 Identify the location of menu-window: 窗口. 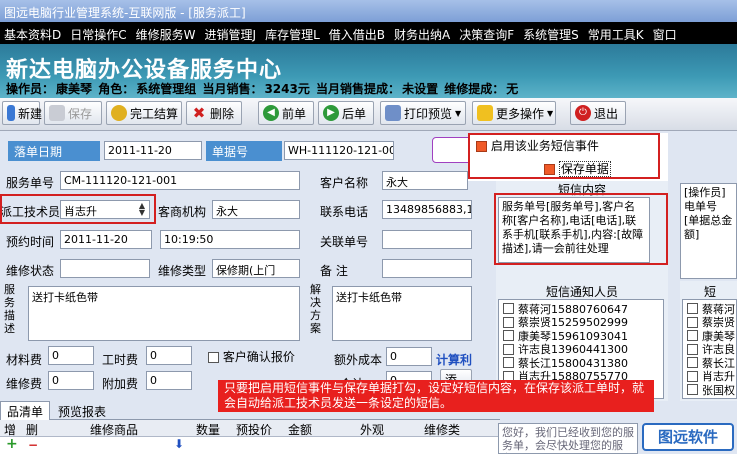
(665, 32).